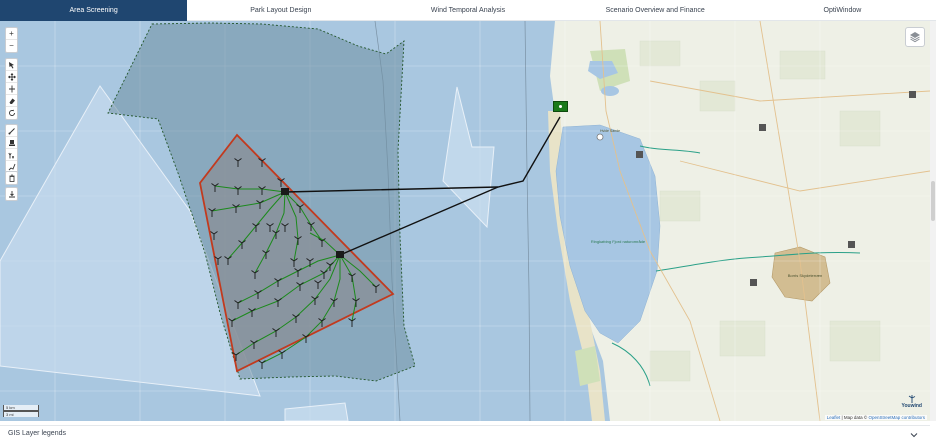 Image resolution: width=936 pixels, height=441 pixels. I want to click on zoom-in-button: +, so click(11, 34).